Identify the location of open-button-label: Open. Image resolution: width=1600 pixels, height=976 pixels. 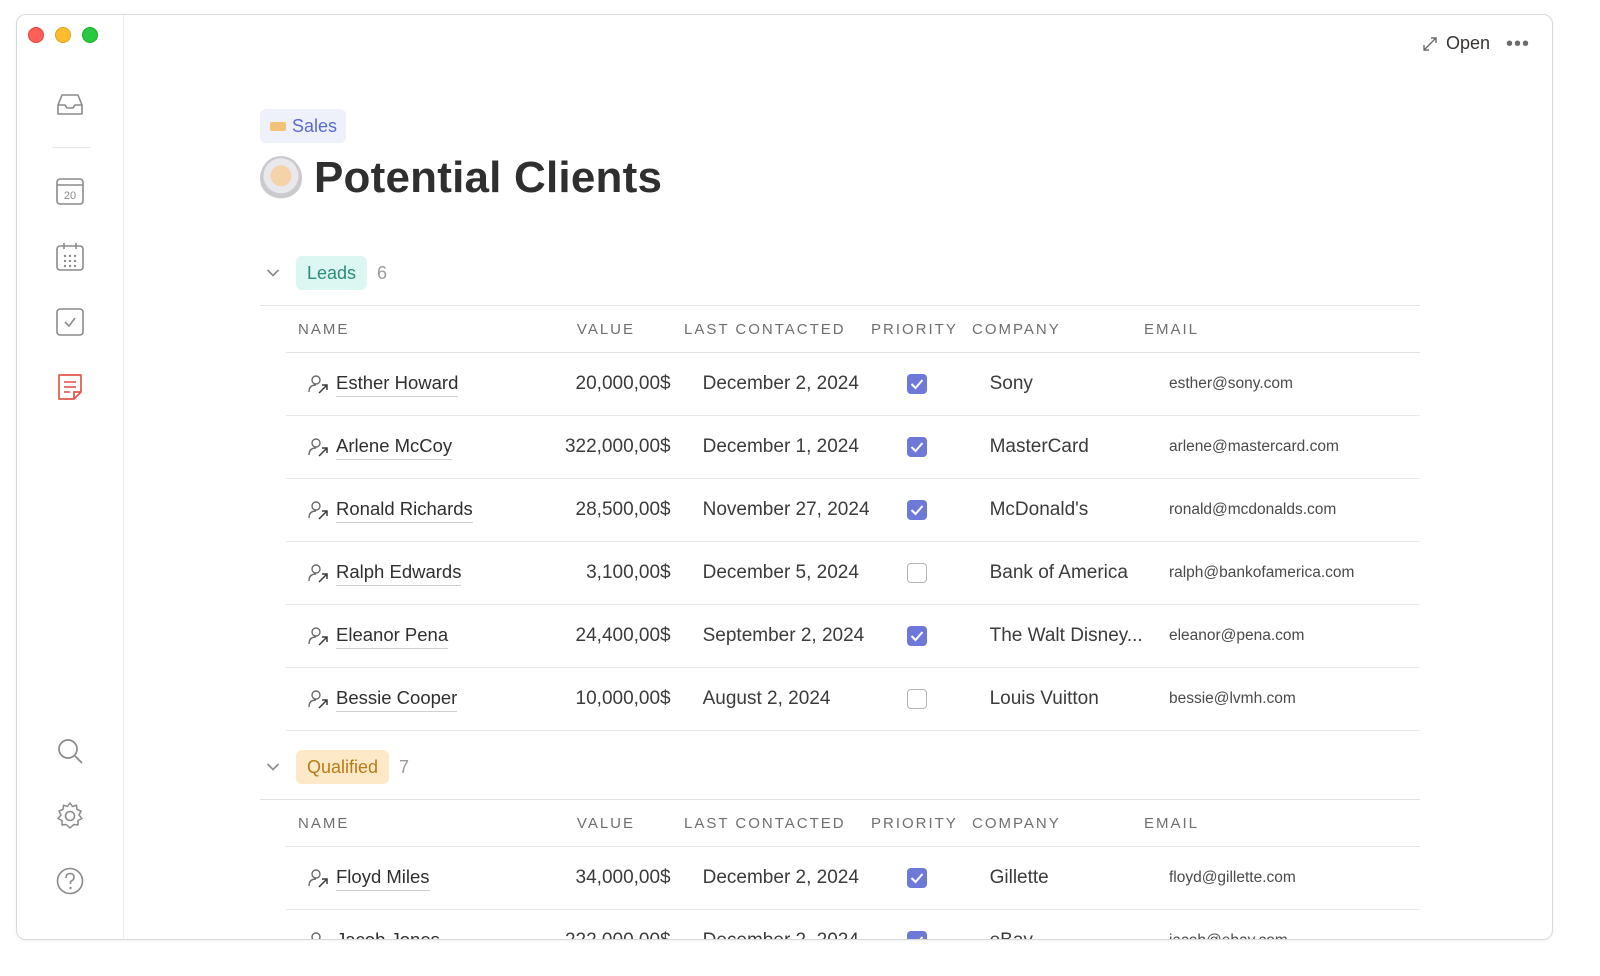
(1468, 43).